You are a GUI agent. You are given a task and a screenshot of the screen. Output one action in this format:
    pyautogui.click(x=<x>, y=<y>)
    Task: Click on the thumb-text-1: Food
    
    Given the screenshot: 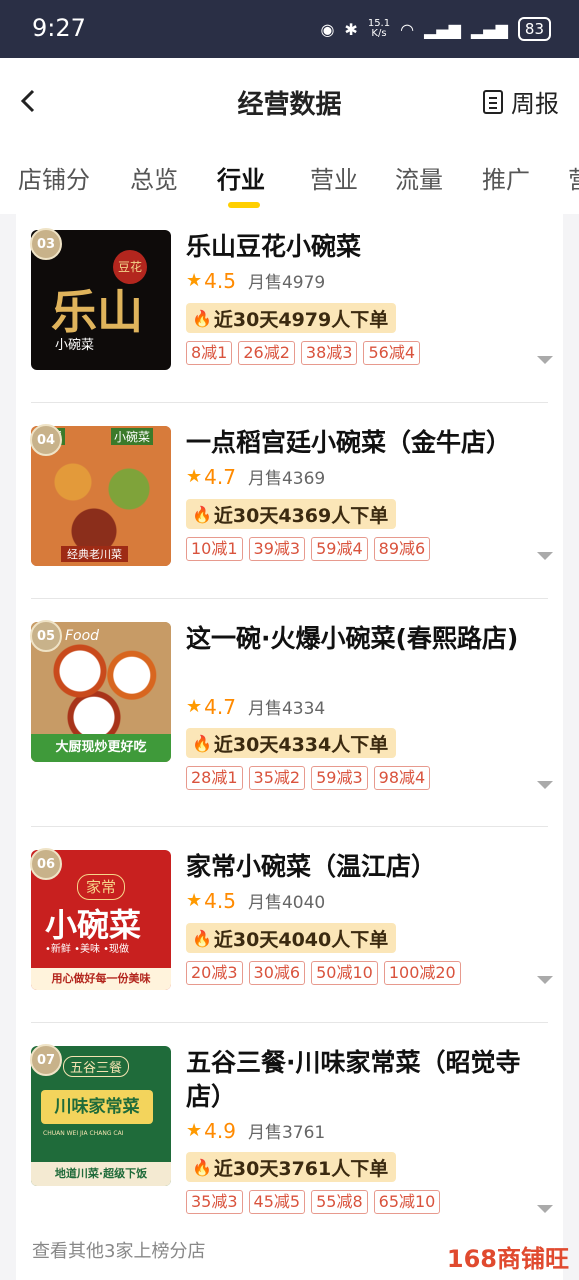 What is the action you would take?
    pyautogui.click(x=82, y=636)
    